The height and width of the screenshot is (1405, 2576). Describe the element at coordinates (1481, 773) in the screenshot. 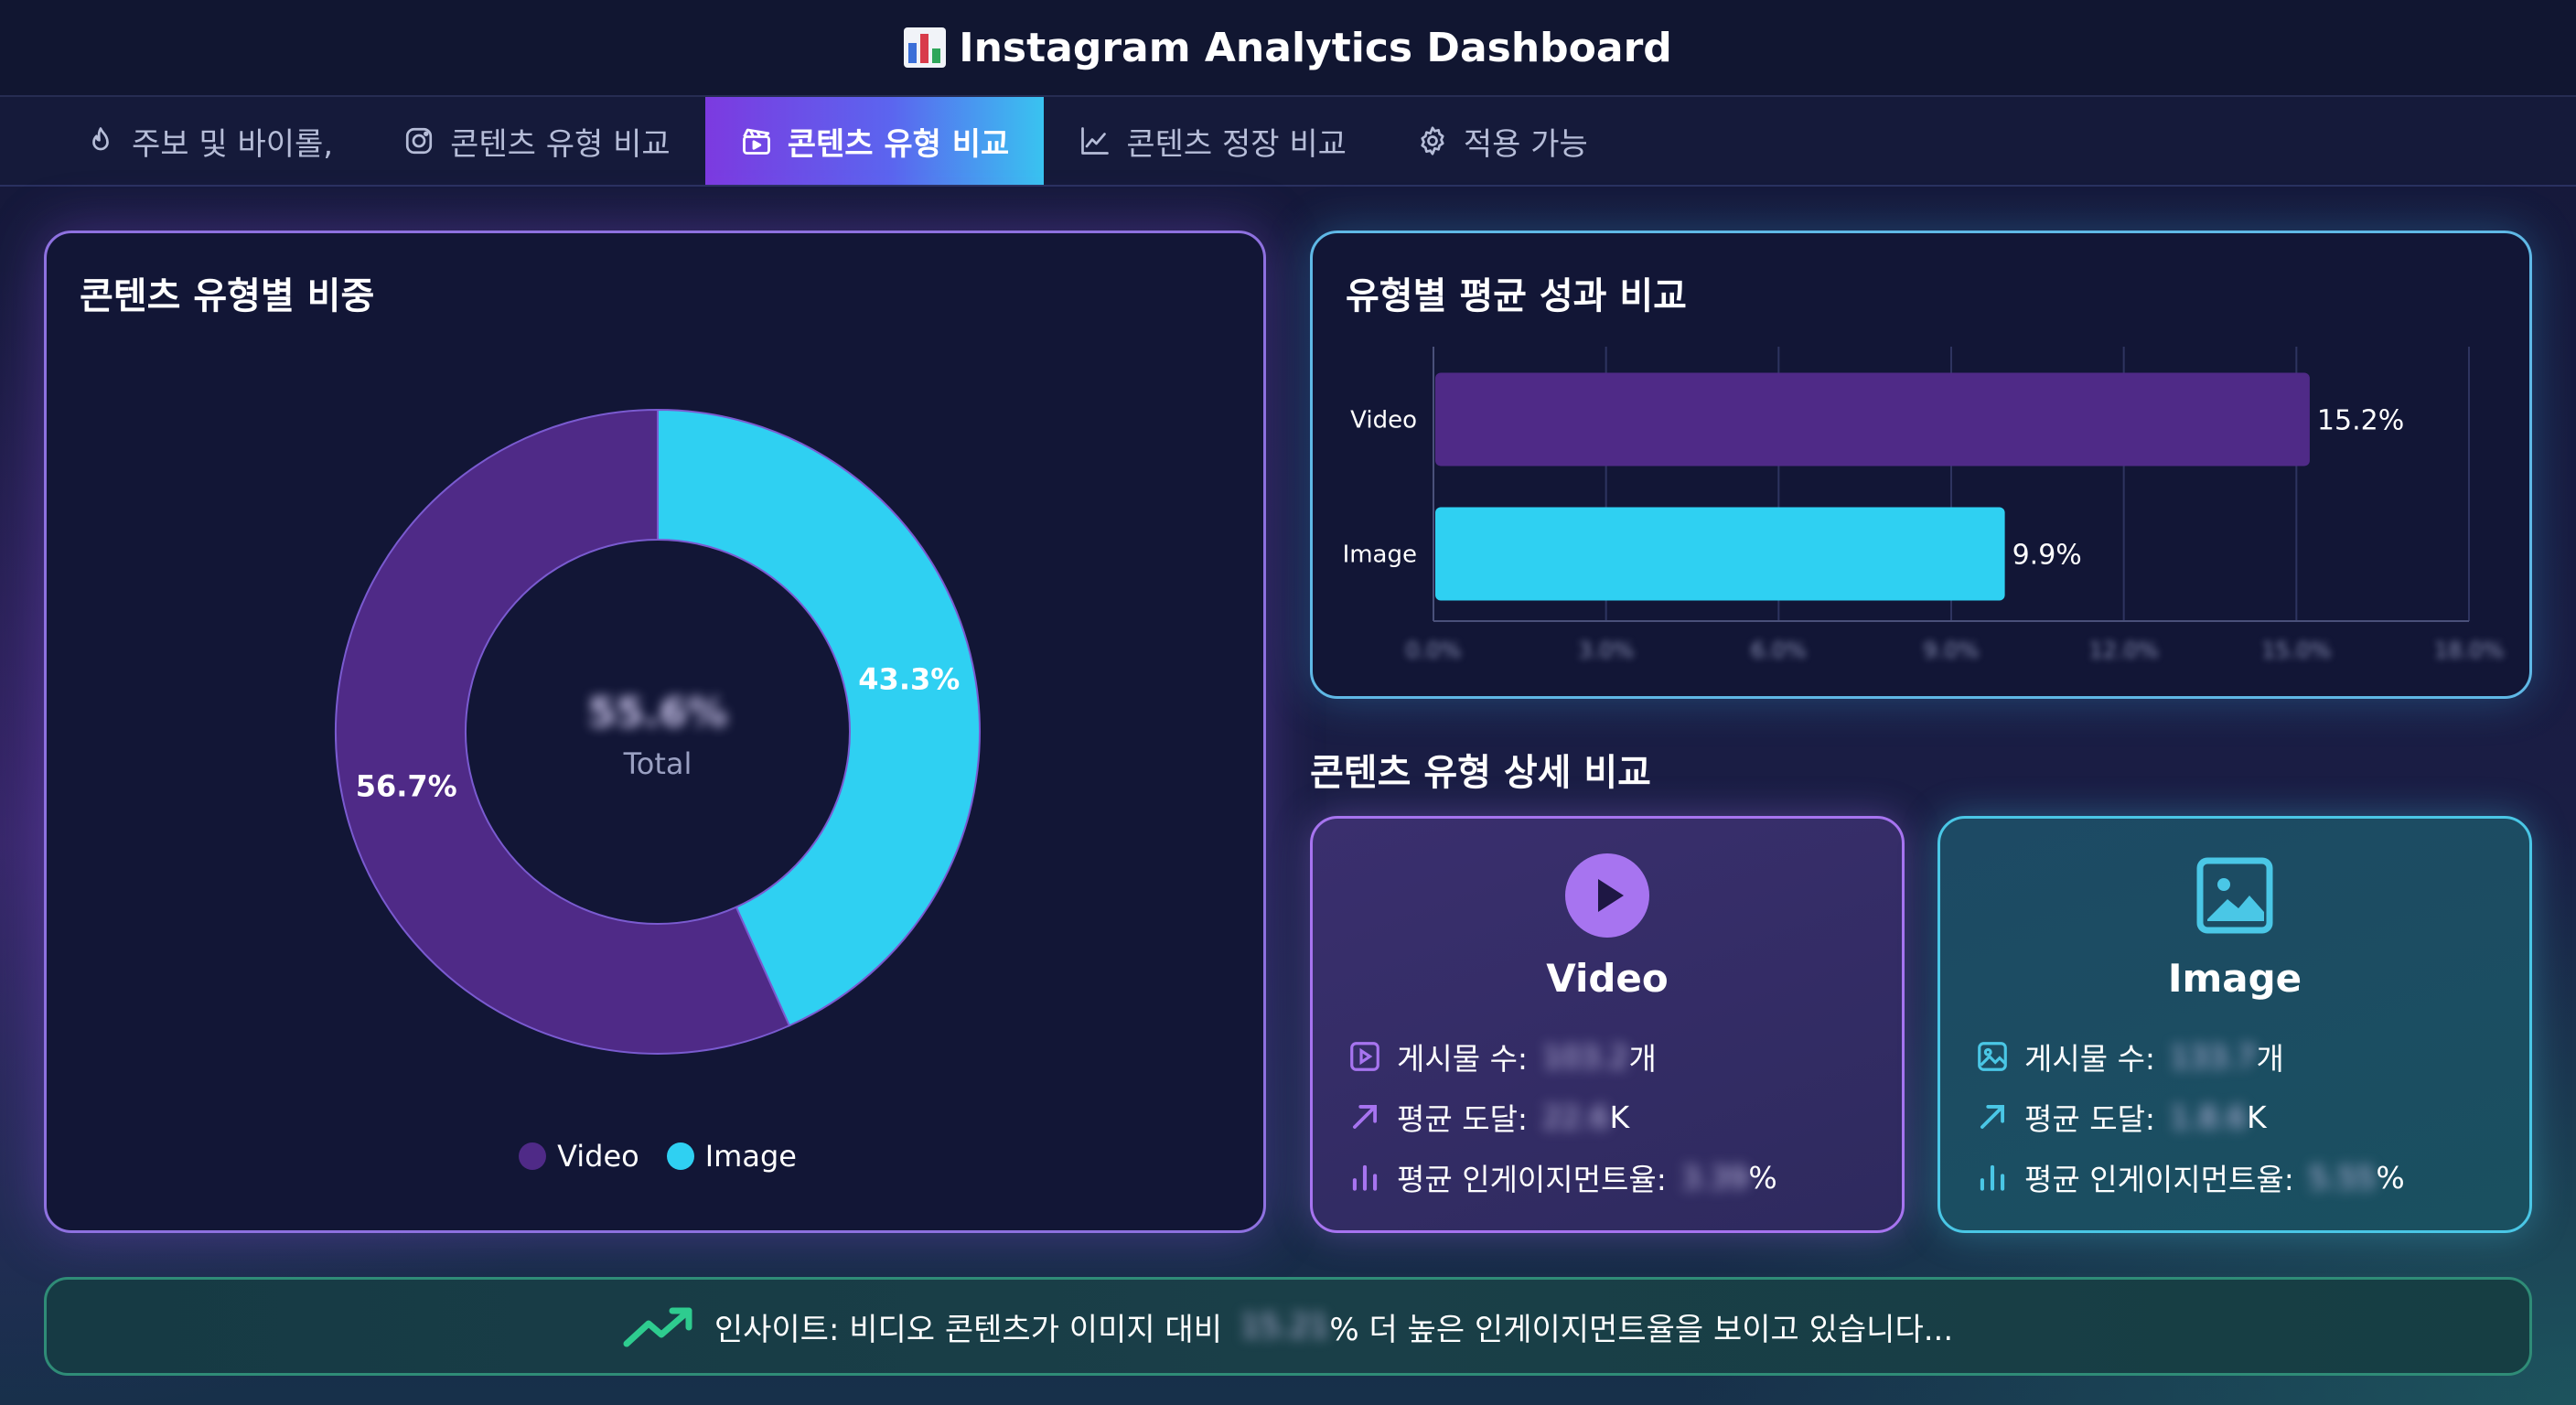

I see `detail-section-title: 콘텐츠 유형 상세 비교` at that location.